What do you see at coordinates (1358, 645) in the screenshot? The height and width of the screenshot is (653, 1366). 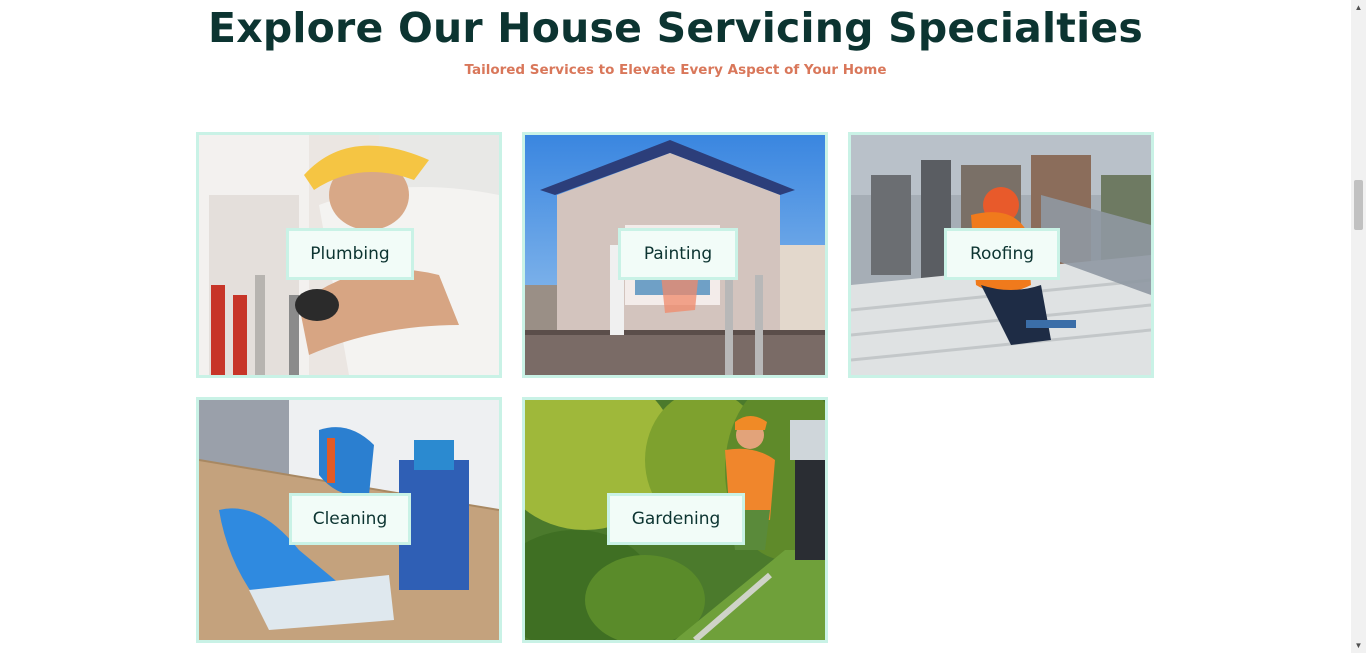 I see `triangle-down-icon: ▼` at bounding box center [1358, 645].